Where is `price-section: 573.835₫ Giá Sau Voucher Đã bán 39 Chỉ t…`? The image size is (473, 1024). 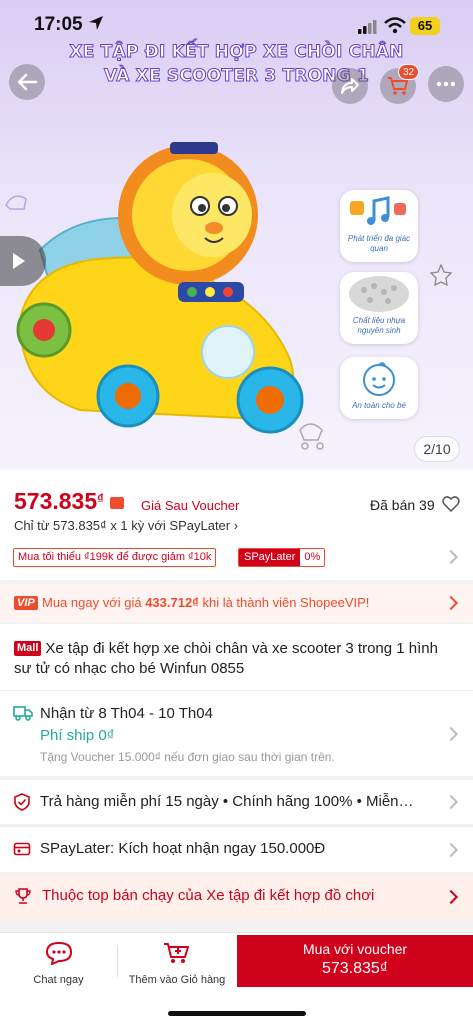
price-section: 573.835₫ Giá Sau Voucher Đã bán 39 Chỉ t… is located at coordinates (236, 525).